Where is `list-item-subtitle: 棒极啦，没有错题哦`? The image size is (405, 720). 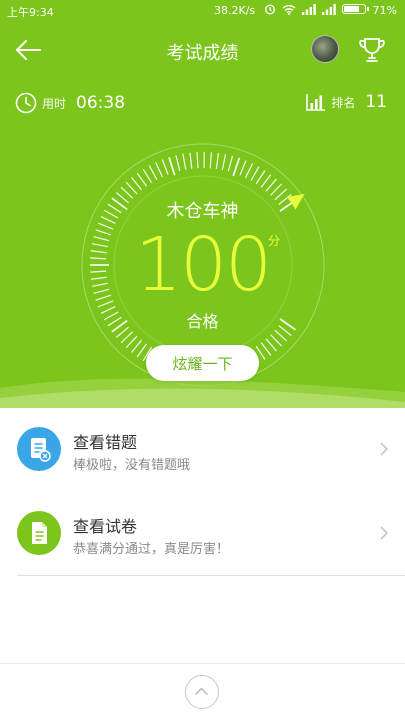
list-item-subtitle: 棒极啦，没有错题哦 is located at coordinates (132, 465).